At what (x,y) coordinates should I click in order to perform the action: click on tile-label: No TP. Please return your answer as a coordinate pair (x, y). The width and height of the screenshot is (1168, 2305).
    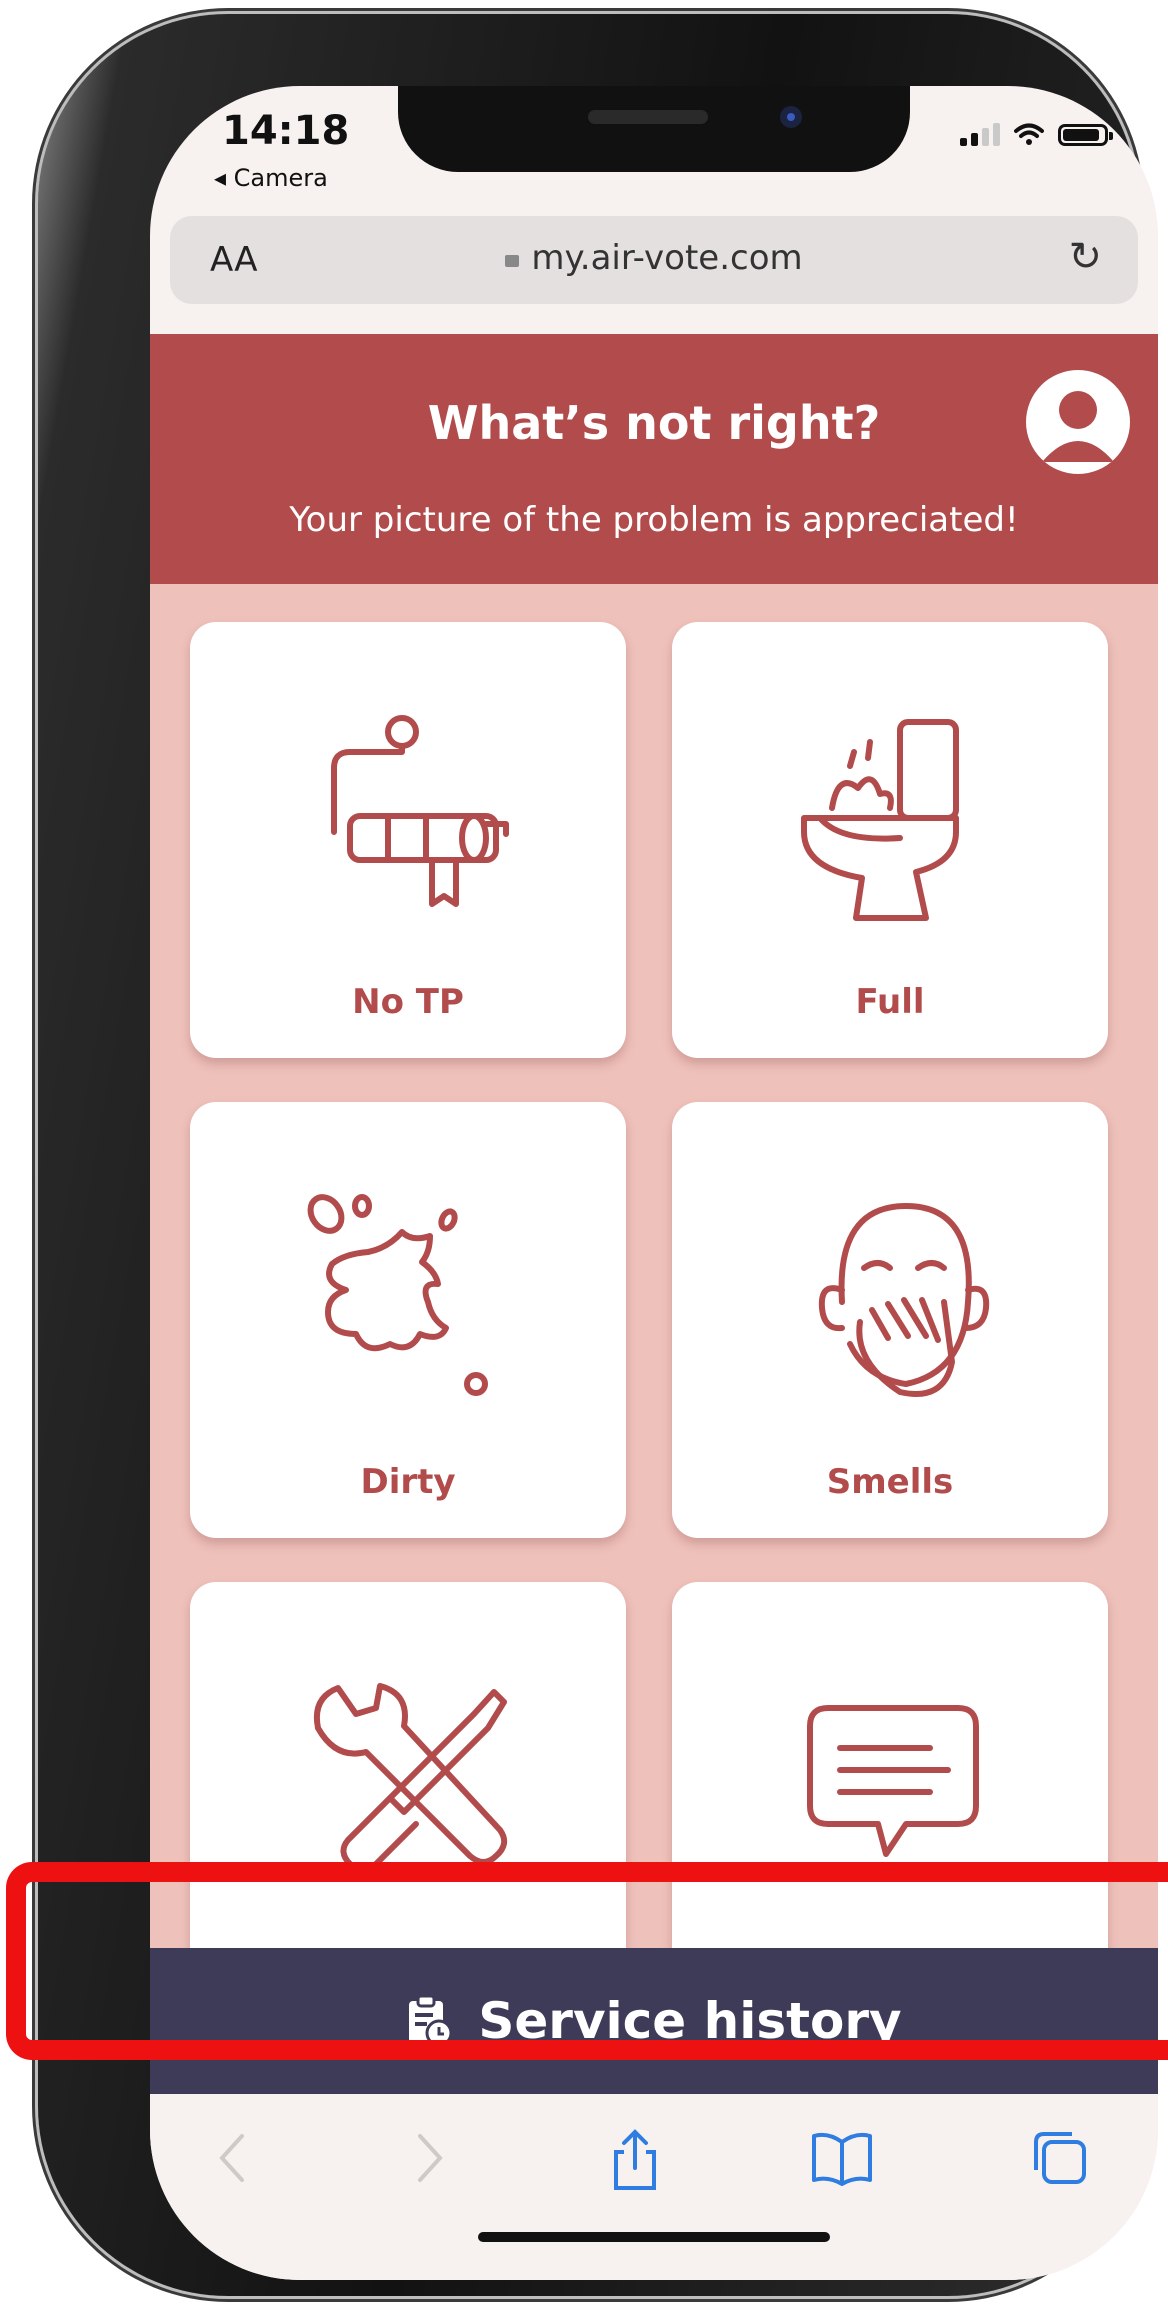
    Looking at the image, I should click on (408, 1002).